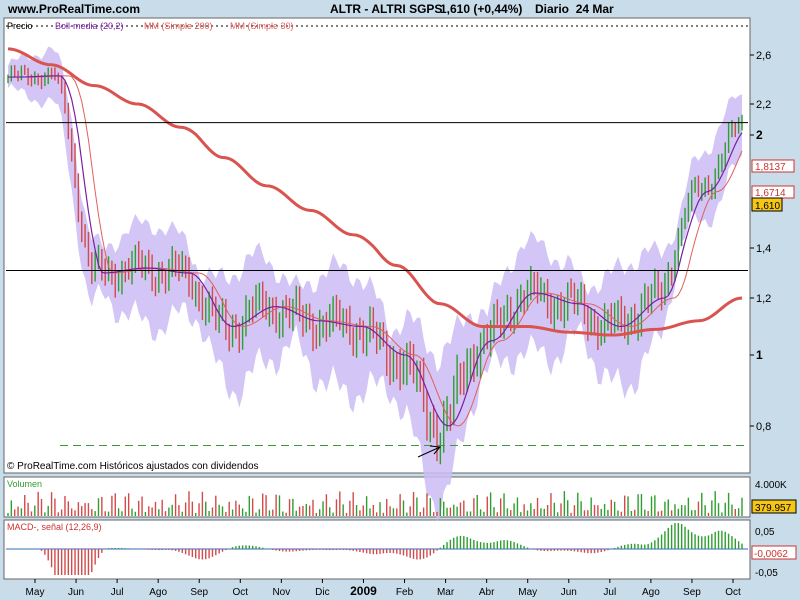 The height and width of the screenshot is (600, 800). I want to click on y-tick-label: 2,6, so click(763, 56).